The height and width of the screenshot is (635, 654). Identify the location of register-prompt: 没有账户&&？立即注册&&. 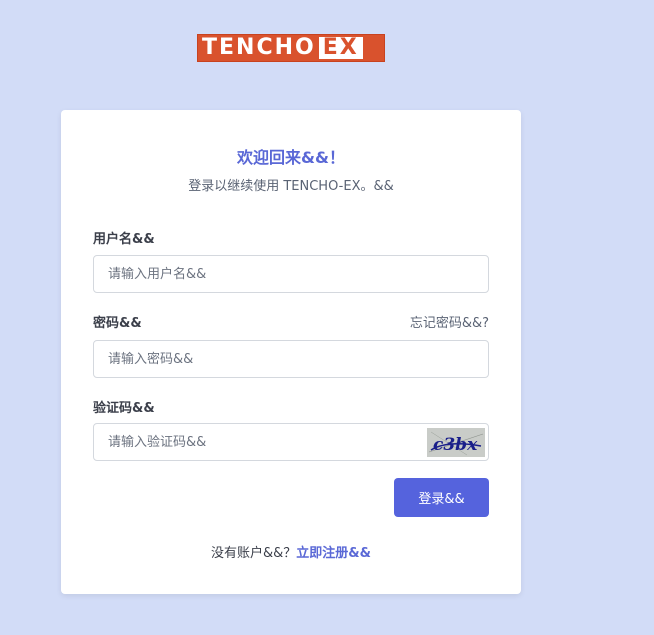
(291, 551).